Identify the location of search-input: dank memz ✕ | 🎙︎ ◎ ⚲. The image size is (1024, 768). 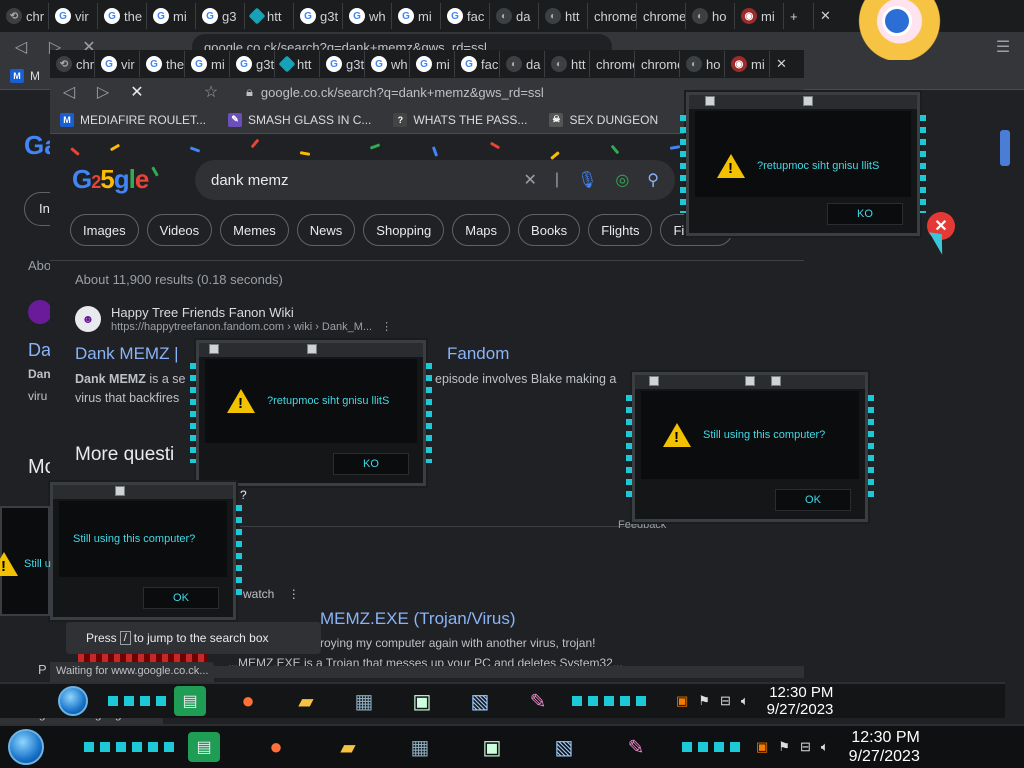
(435, 180).